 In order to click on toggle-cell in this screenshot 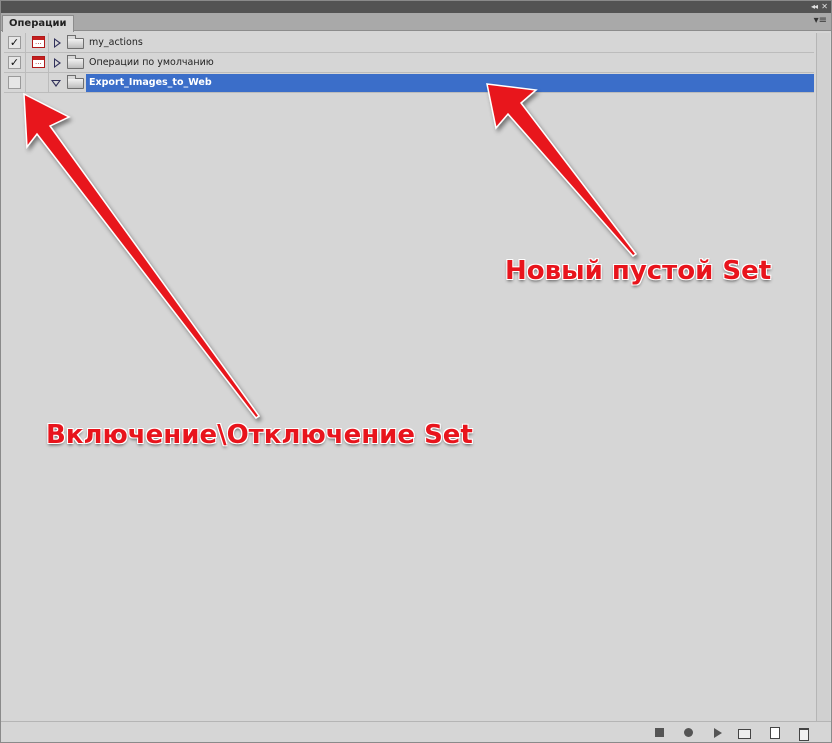, I will do `click(15, 83)`.